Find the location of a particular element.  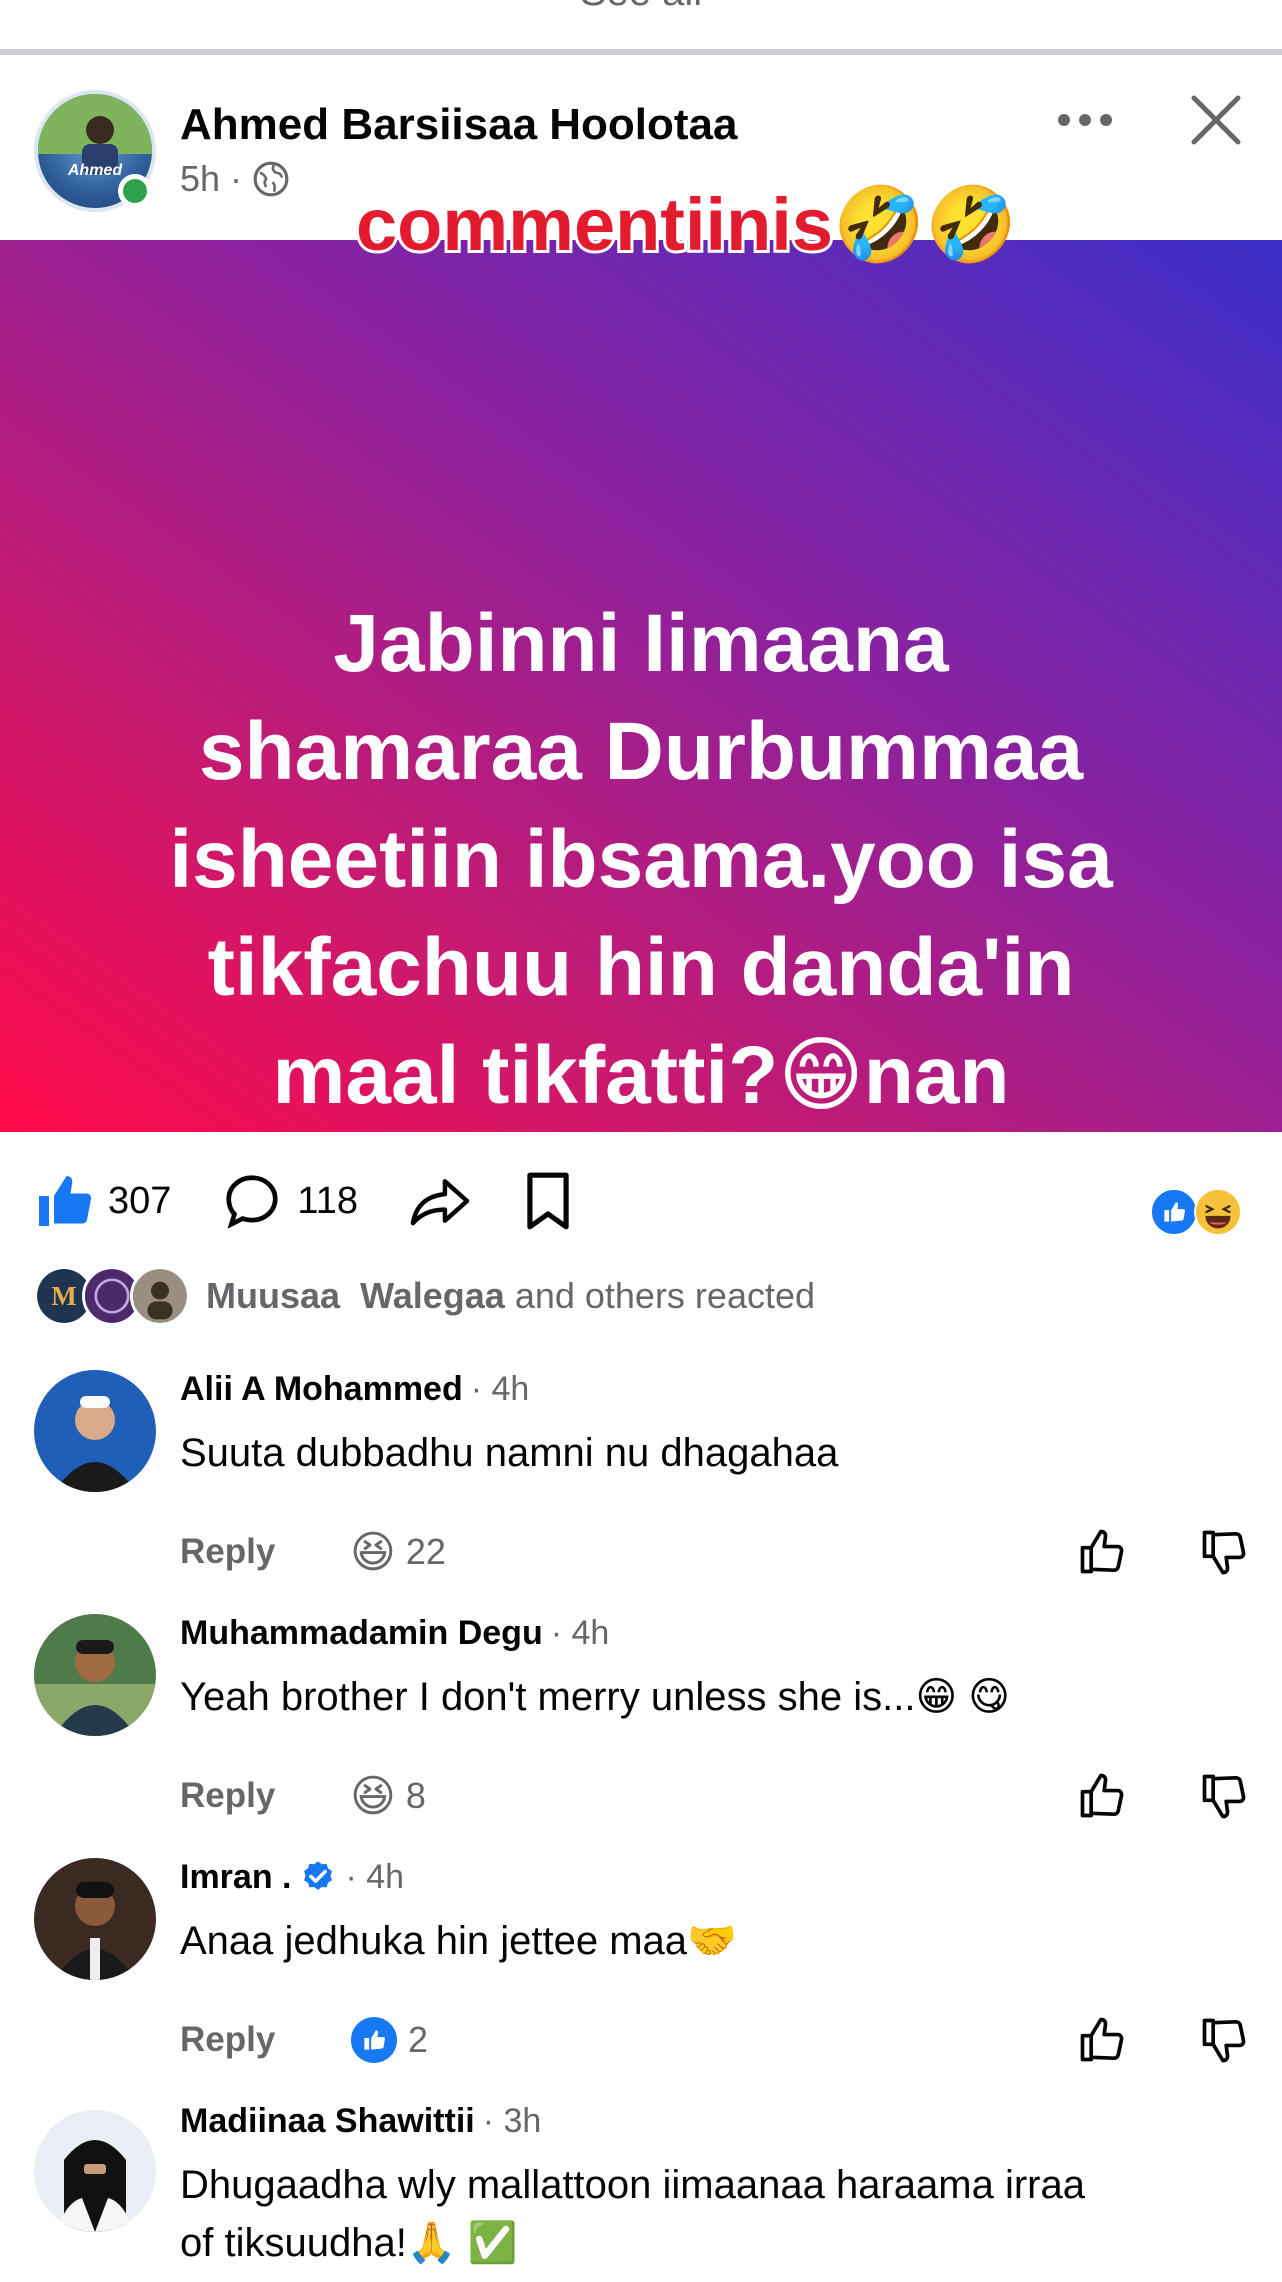

post-body-line: Jabinni Iimaana is located at coordinates (641, 643).